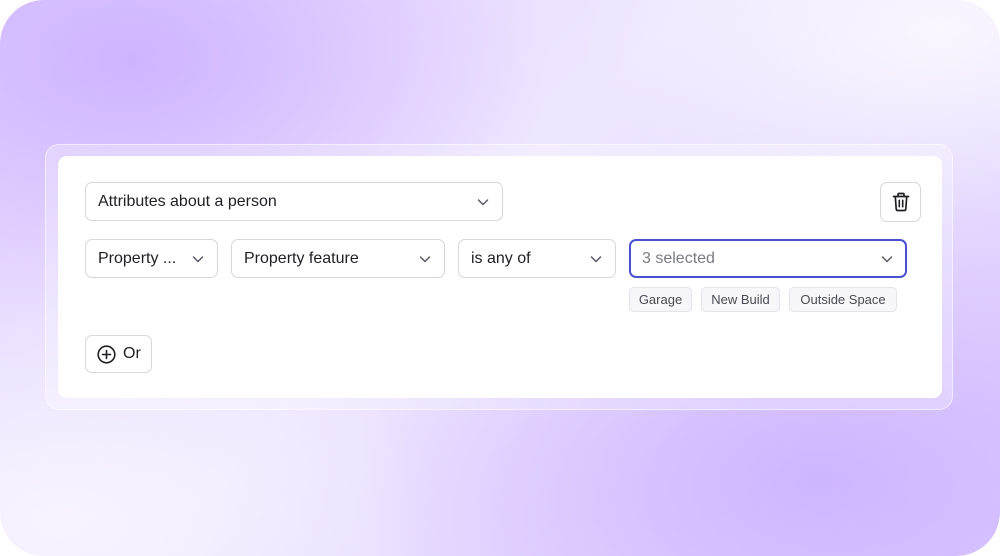  What do you see at coordinates (843, 299) in the screenshot?
I see `selected-value-chip: Outside Space` at bounding box center [843, 299].